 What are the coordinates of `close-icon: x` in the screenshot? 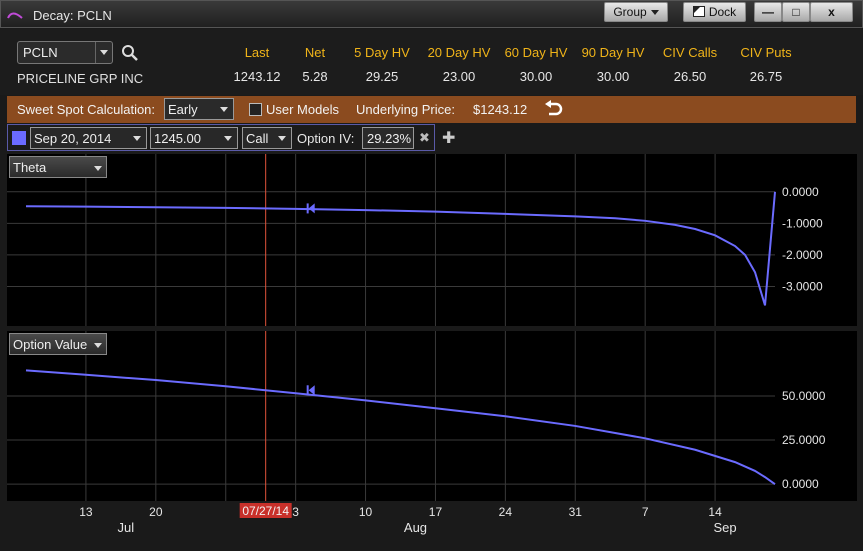 It's located at (831, 12).